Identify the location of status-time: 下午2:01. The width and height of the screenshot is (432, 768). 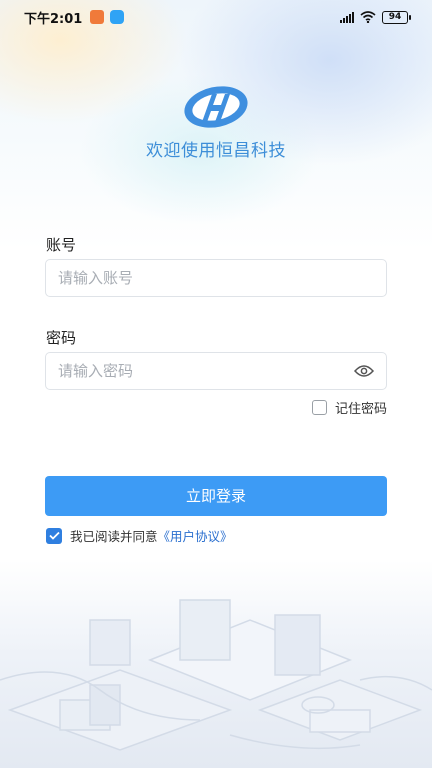
(53, 19).